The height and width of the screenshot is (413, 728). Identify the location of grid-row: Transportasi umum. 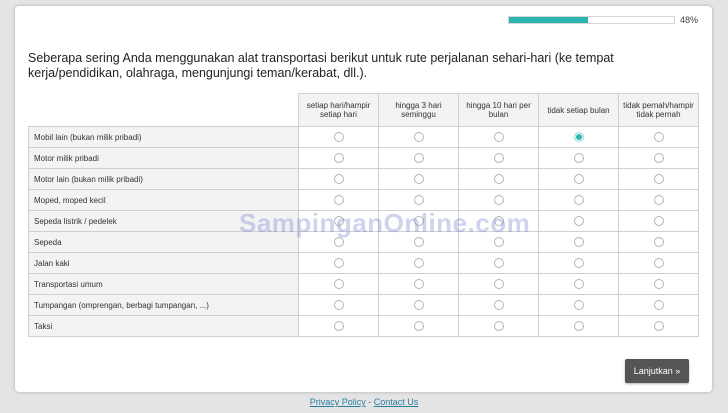
(363, 284).